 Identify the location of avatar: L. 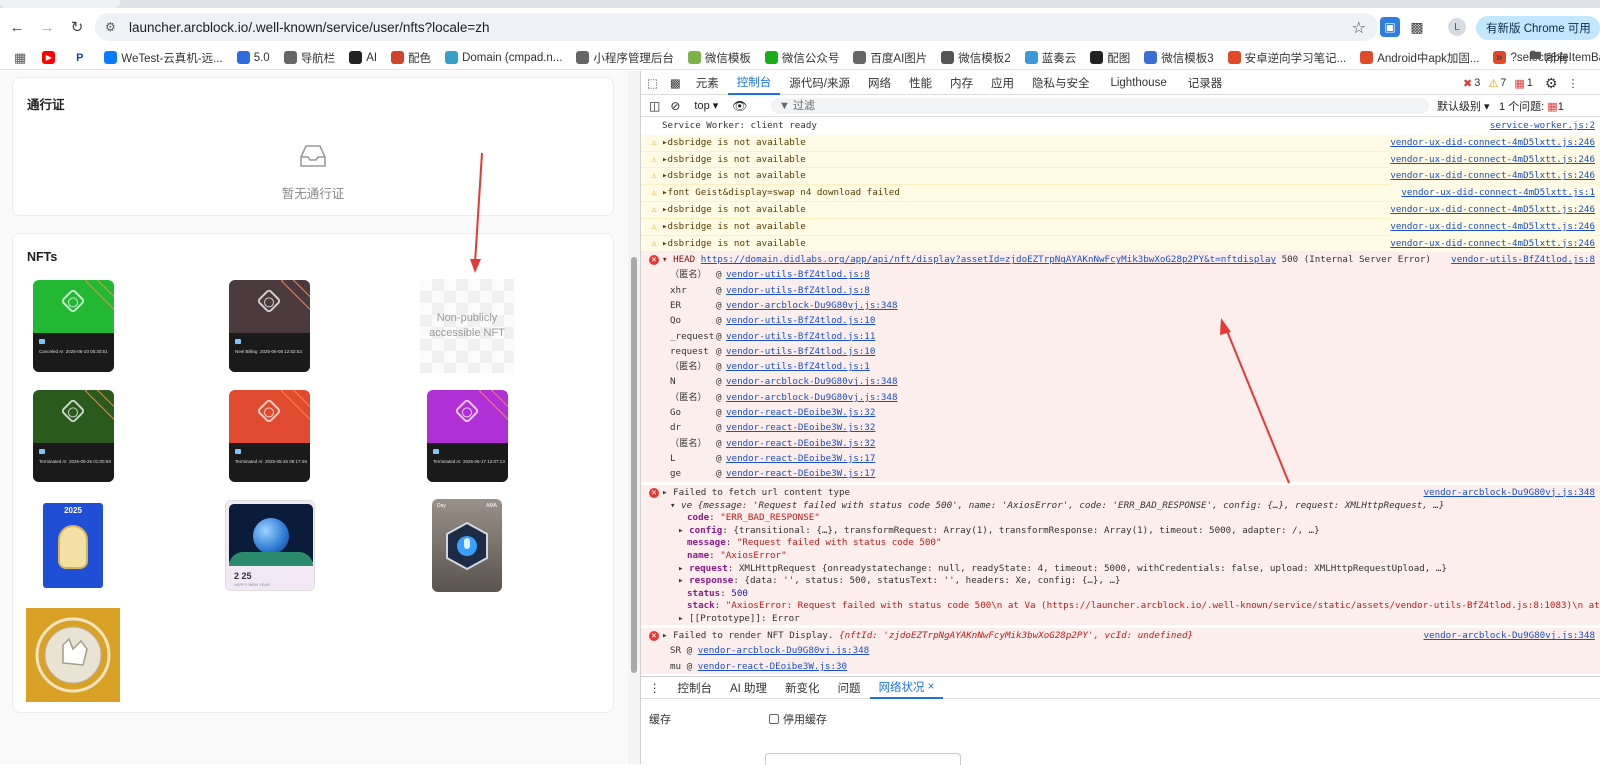
(1457, 27).